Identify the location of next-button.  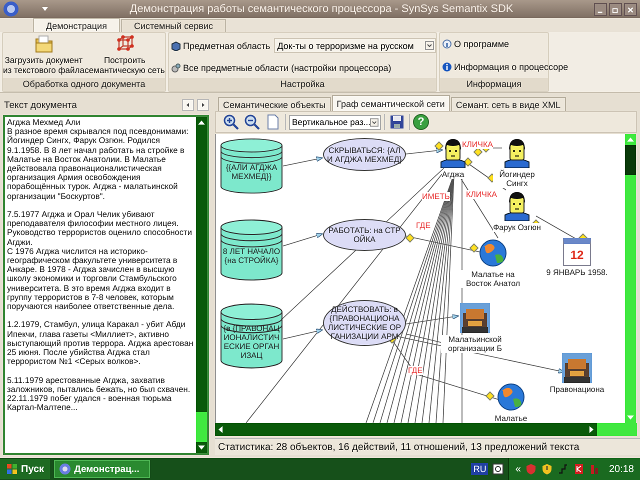
(203, 105).